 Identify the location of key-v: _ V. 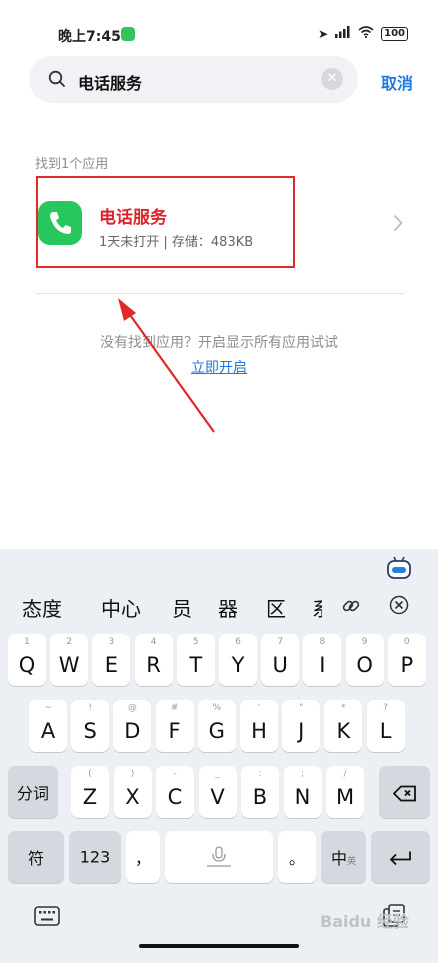
(217, 792).